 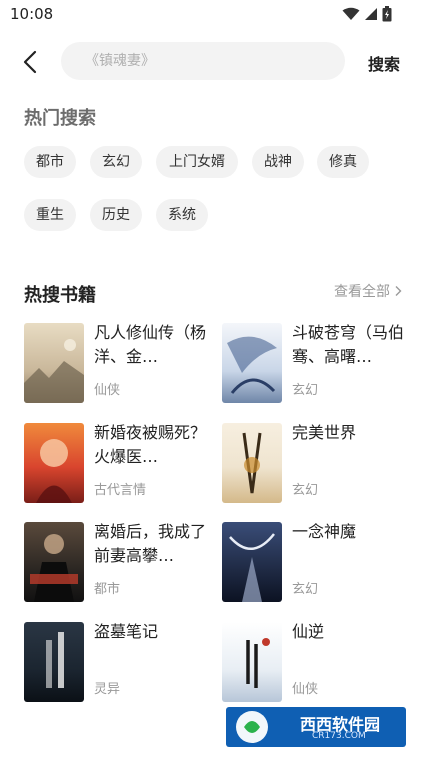 What do you see at coordinates (116, 162) in the screenshot?
I see `tag-xuanhuan: 玄幻` at bounding box center [116, 162].